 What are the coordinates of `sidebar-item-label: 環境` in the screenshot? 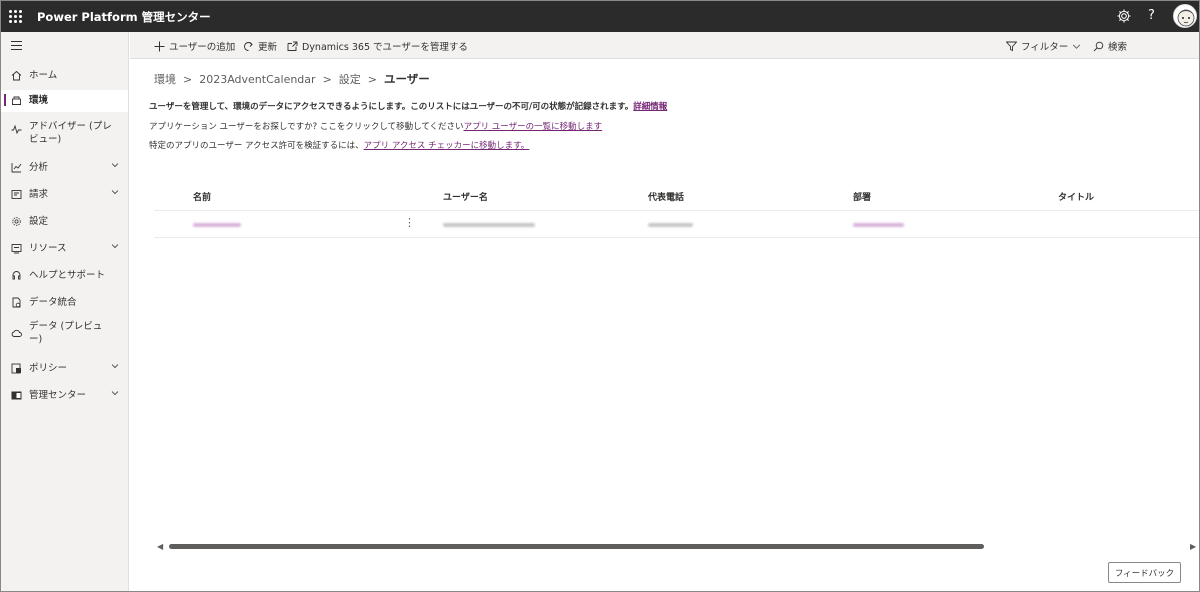 It's located at (39, 100).